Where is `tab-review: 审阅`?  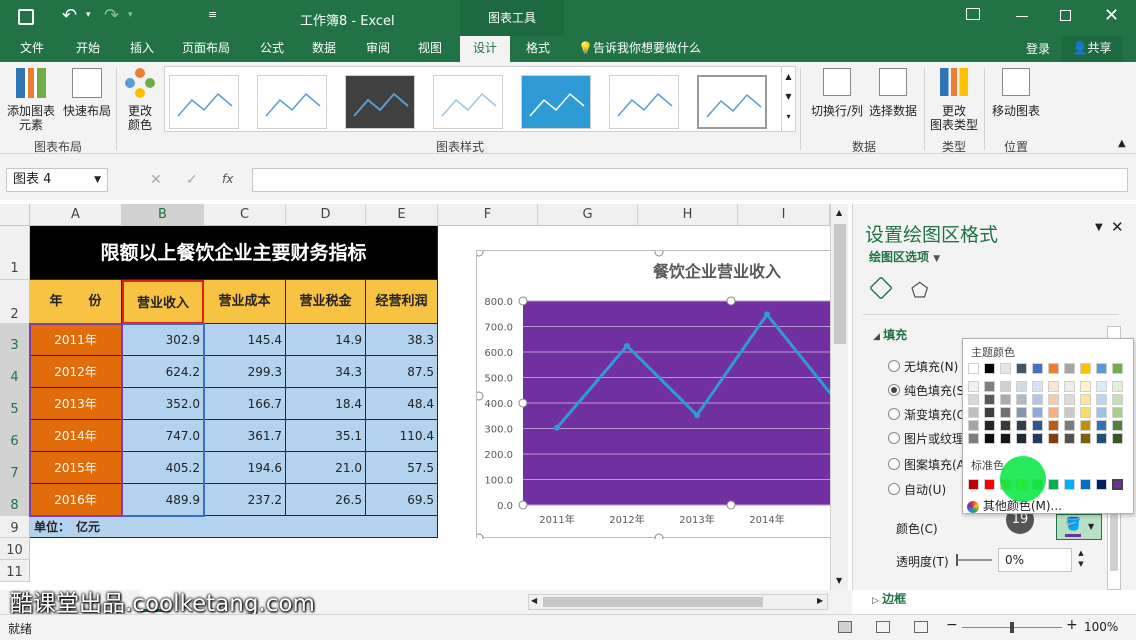
tab-review: 审阅 is located at coordinates (378, 49).